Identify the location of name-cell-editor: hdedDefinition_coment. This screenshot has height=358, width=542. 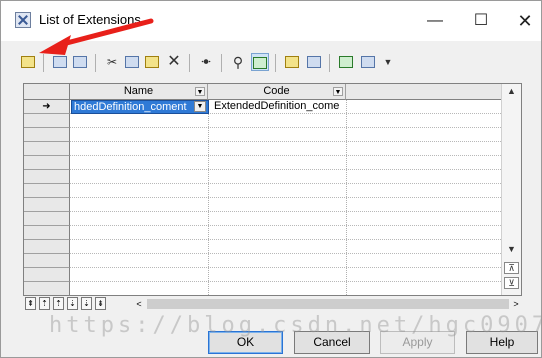
(140, 107).